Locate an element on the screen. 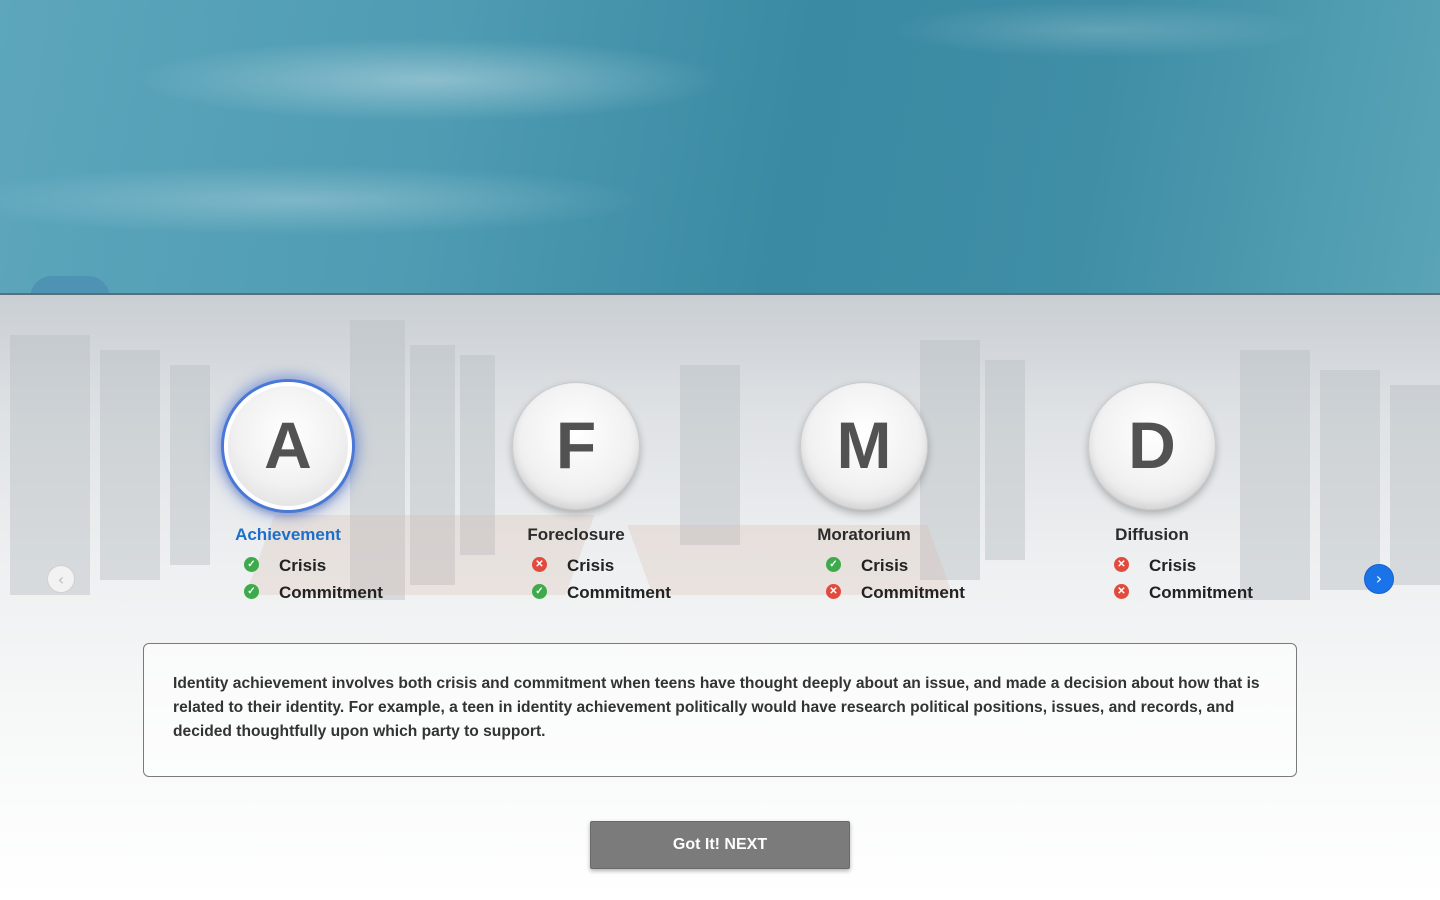  status-title: Diffusion is located at coordinates (1152, 534).